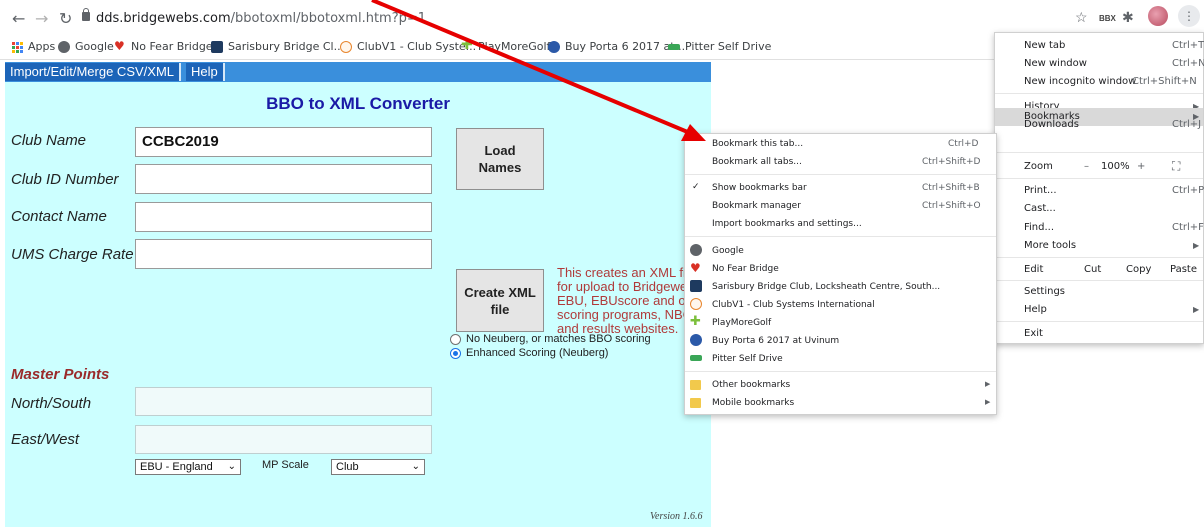 The width and height of the screenshot is (1204, 527). I want to click on annotation-arrow, so click(538, 70).